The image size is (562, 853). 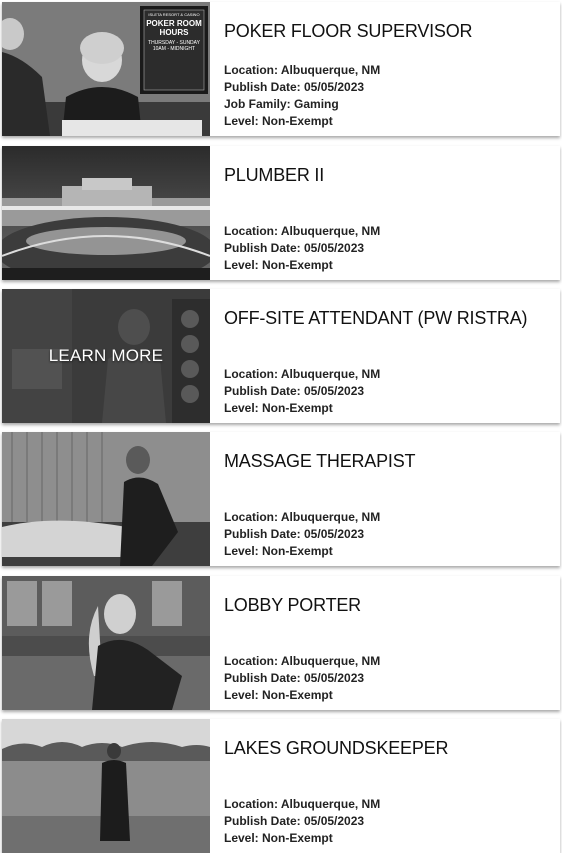 I want to click on job-title: MASSAGE THERAPIST, so click(x=392, y=461).